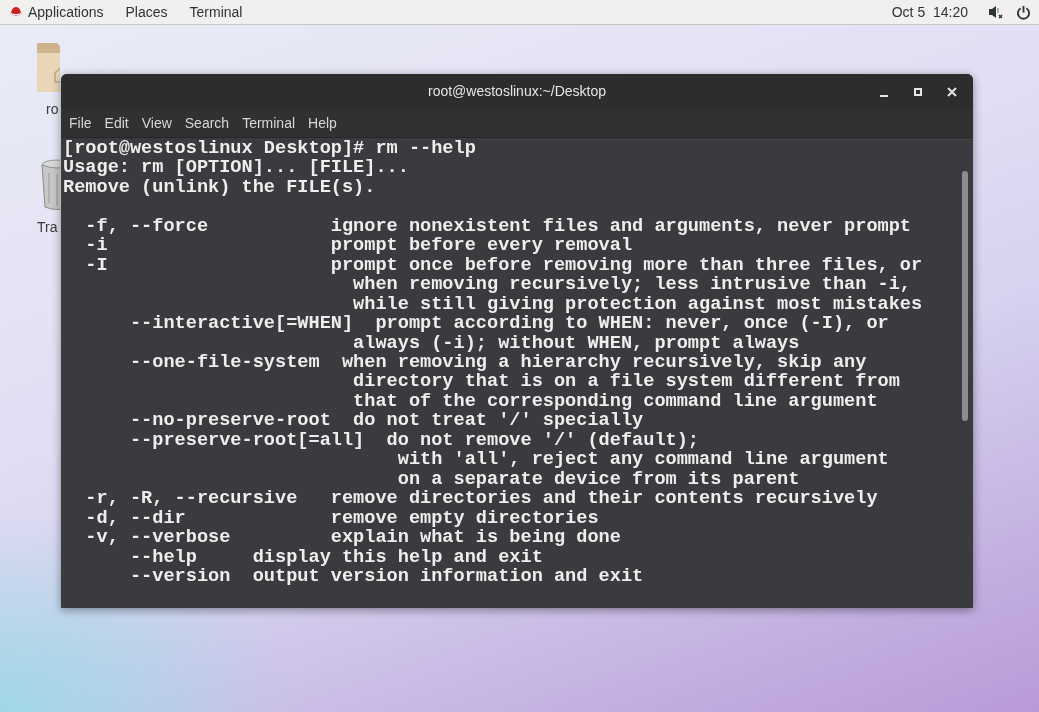  Describe the element at coordinates (386, 576) in the screenshot. I see `terminal-line: --version output version information and exit` at that location.